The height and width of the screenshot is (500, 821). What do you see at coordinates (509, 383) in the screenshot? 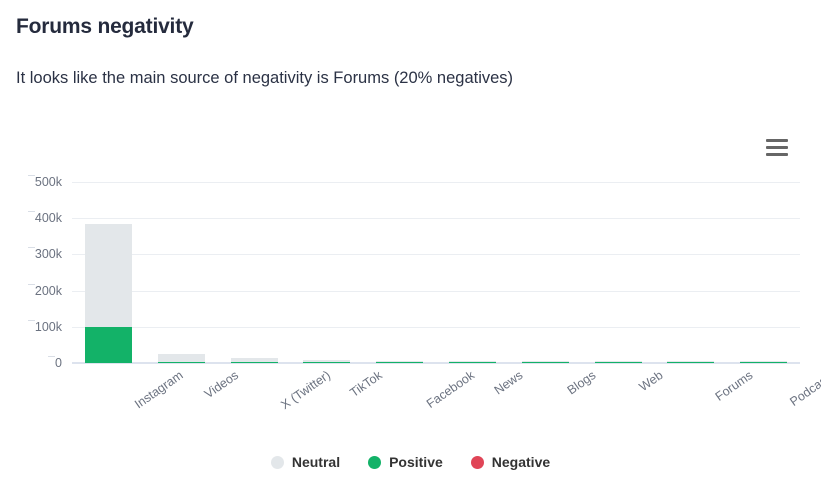
I see `x-axis-label: News` at bounding box center [509, 383].